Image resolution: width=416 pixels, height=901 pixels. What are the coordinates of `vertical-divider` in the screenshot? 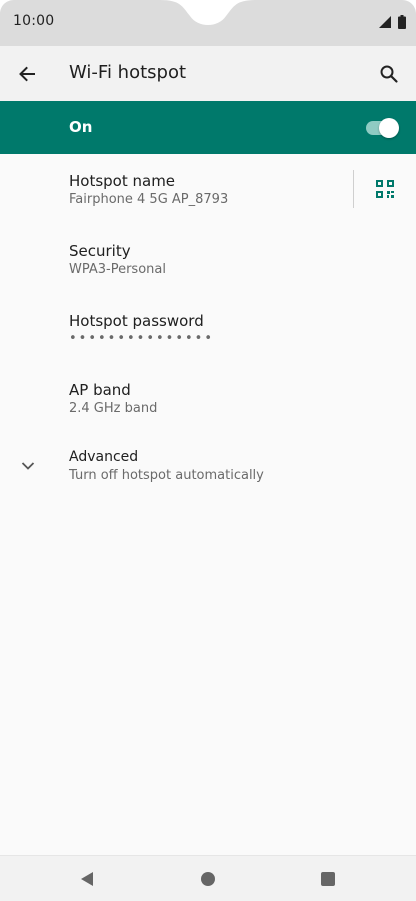 It's located at (353, 189).